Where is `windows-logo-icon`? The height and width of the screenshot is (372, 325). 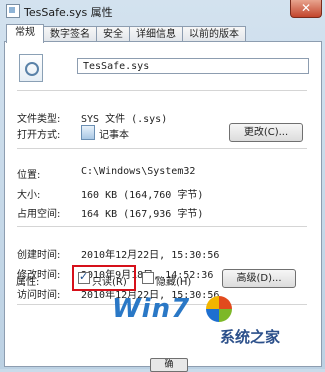 windows-logo-icon is located at coordinates (219, 309).